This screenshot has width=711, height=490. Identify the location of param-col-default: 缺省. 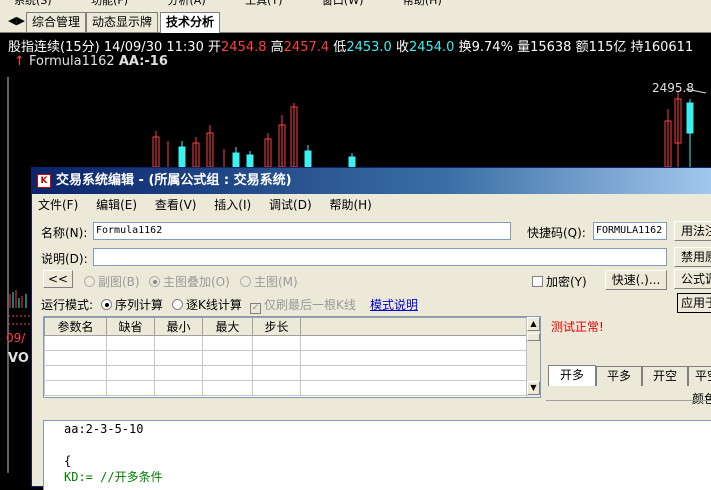
(130, 326).